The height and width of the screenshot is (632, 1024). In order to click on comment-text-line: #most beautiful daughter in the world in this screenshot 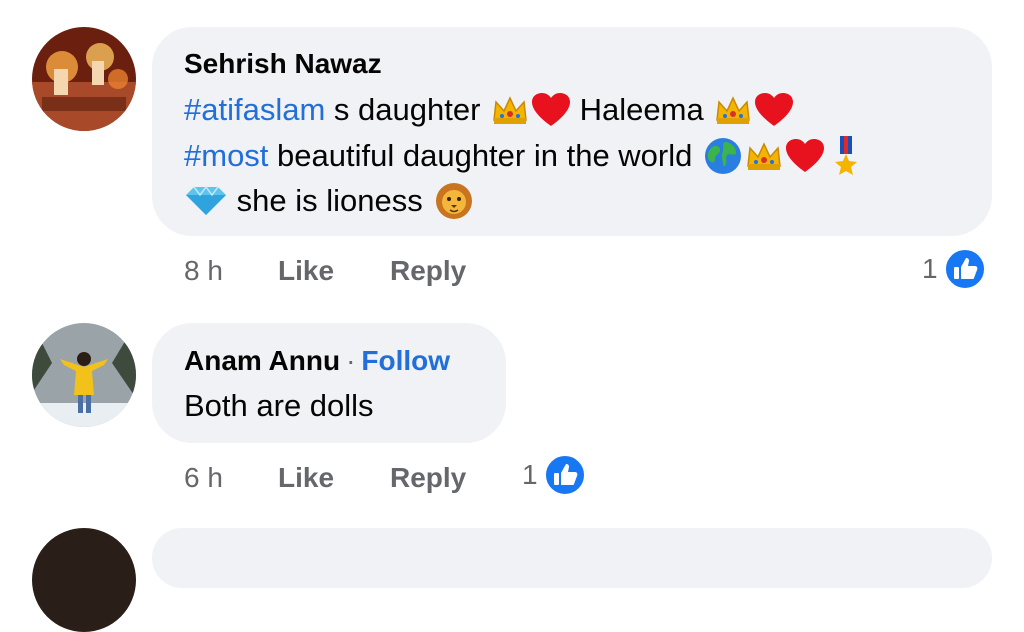, I will do `click(521, 156)`.